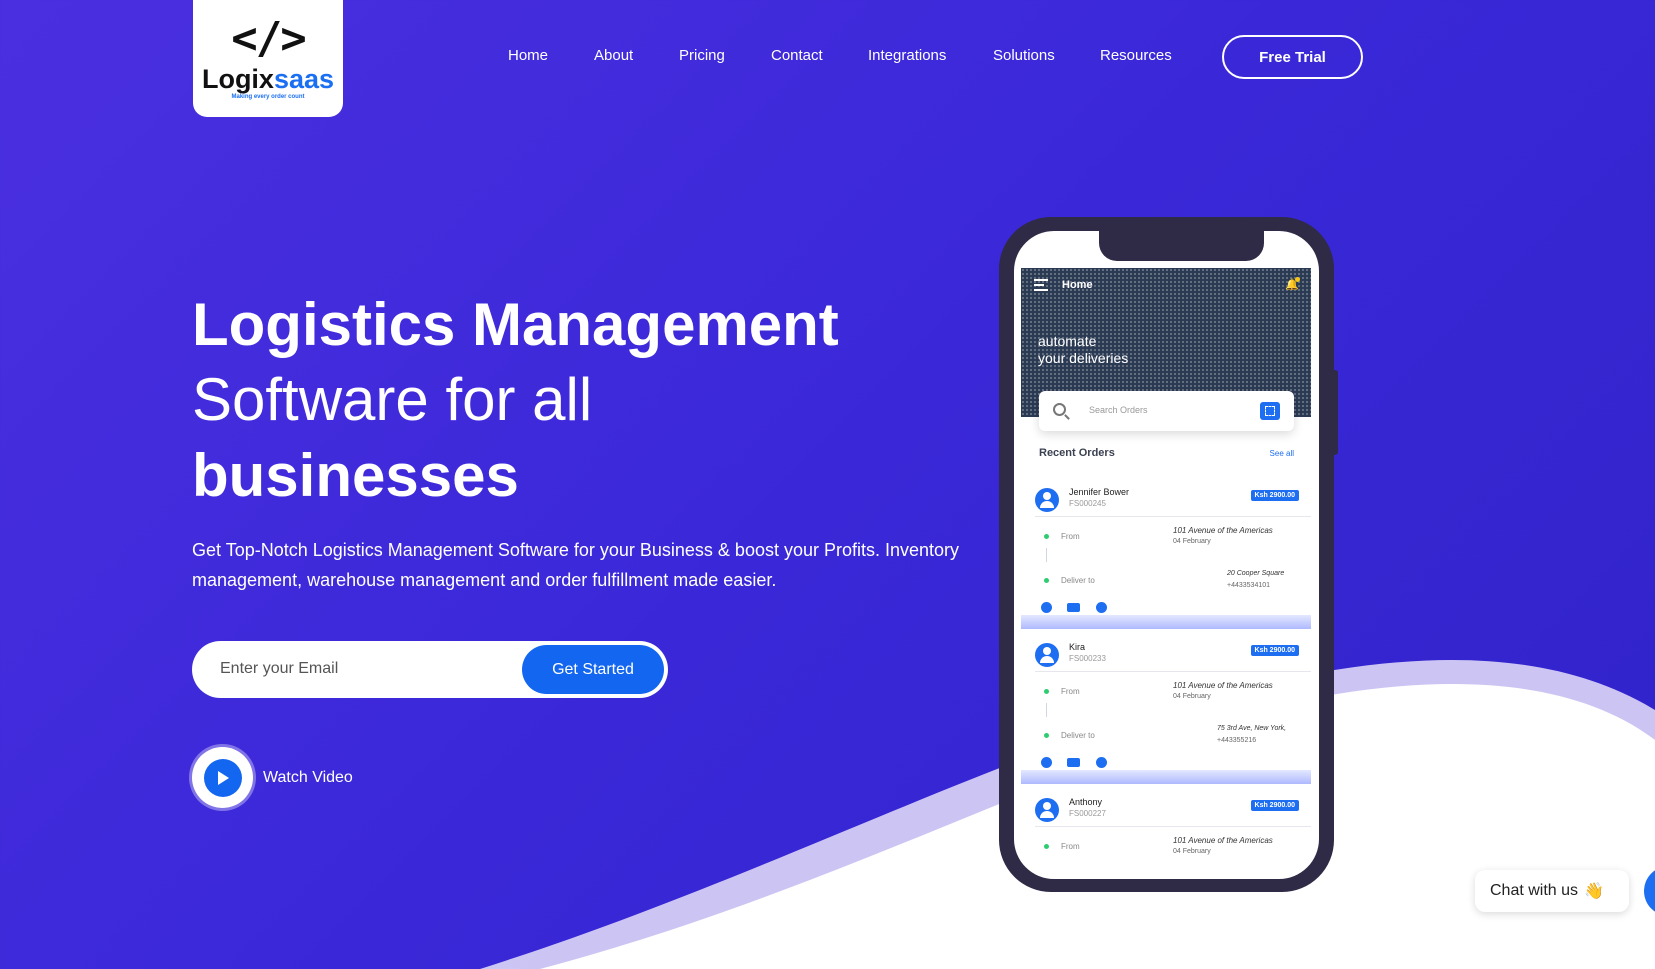 The image size is (1655, 969). I want to click on chat-widget: Chat with us 👋, so click(1552, 891).